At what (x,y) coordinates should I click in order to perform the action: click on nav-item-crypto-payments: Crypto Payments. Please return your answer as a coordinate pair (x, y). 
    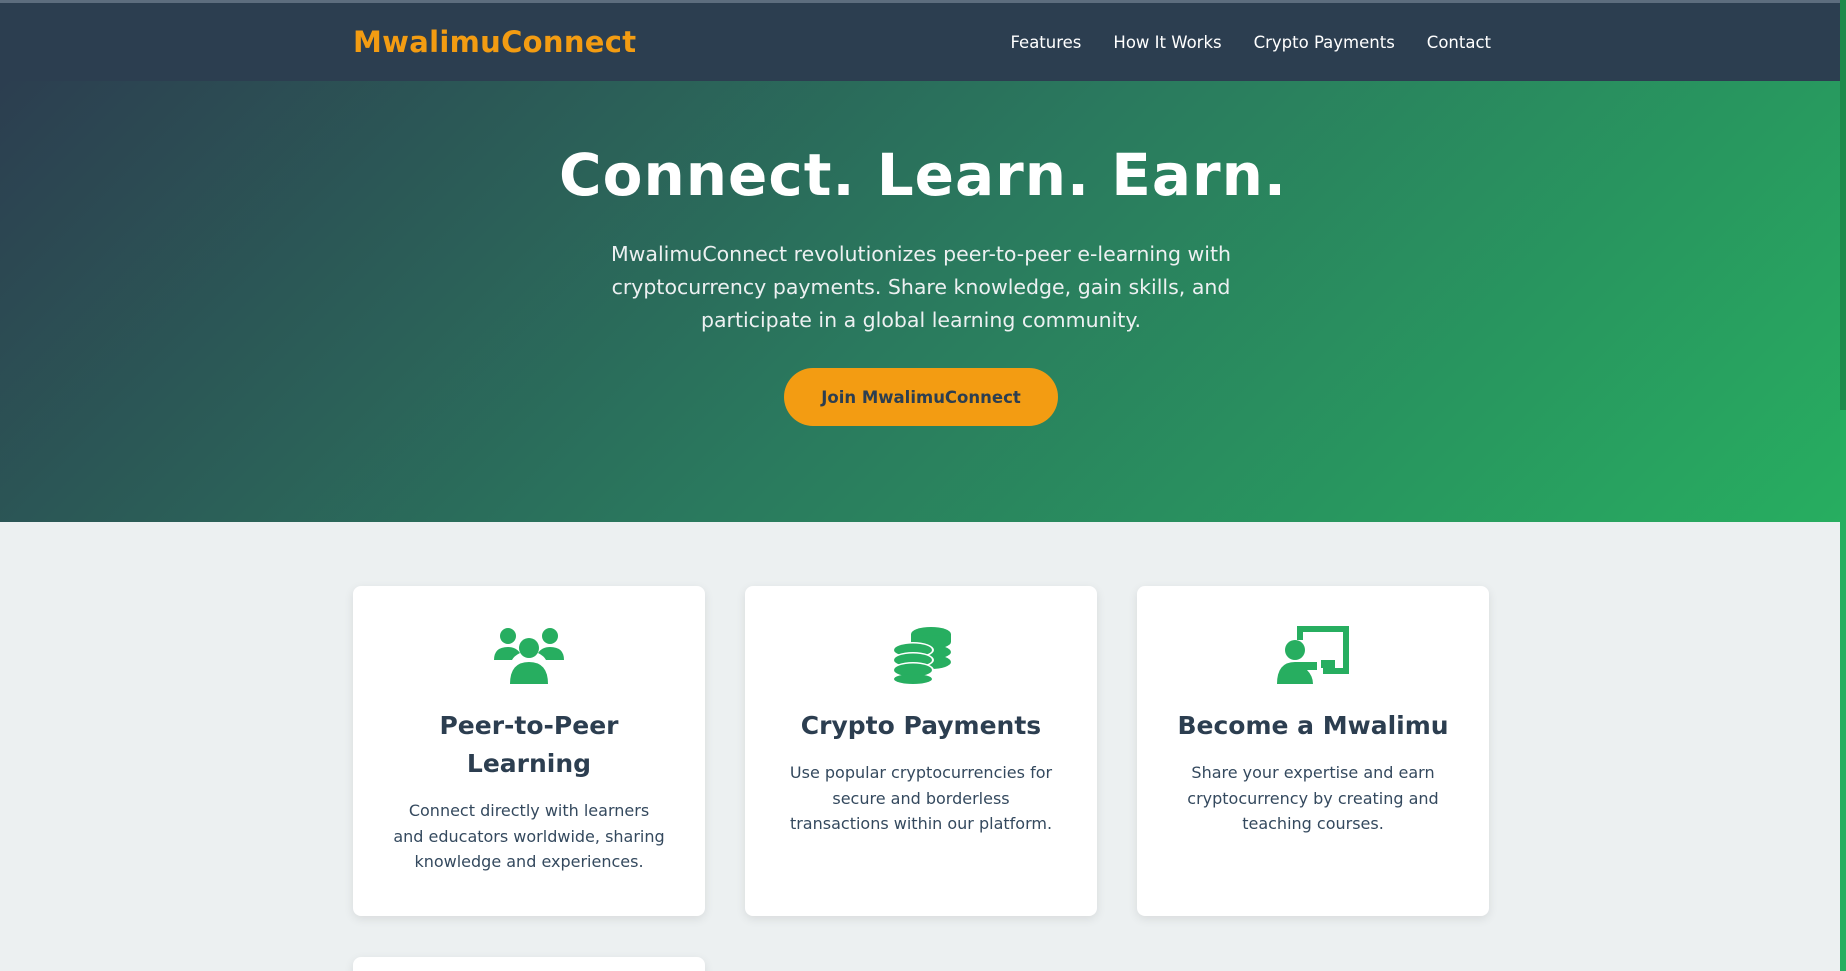
    Looking at the image, I should click on (1324, 42).